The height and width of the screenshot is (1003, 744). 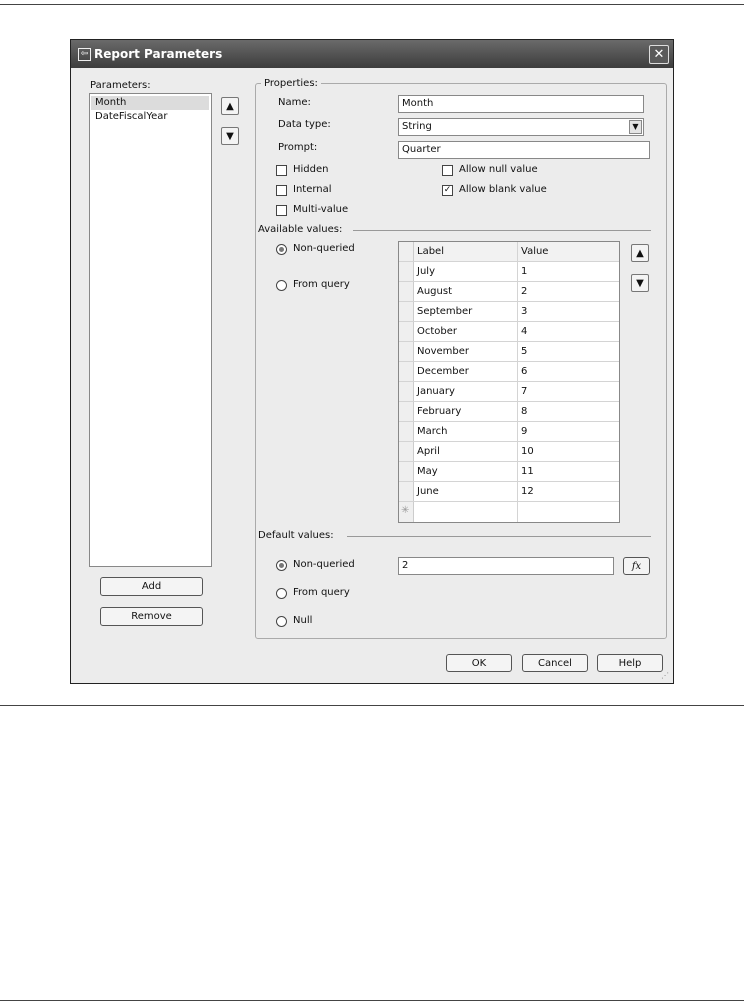 I want to click on name-input: Month, so click(x=521, y=104).